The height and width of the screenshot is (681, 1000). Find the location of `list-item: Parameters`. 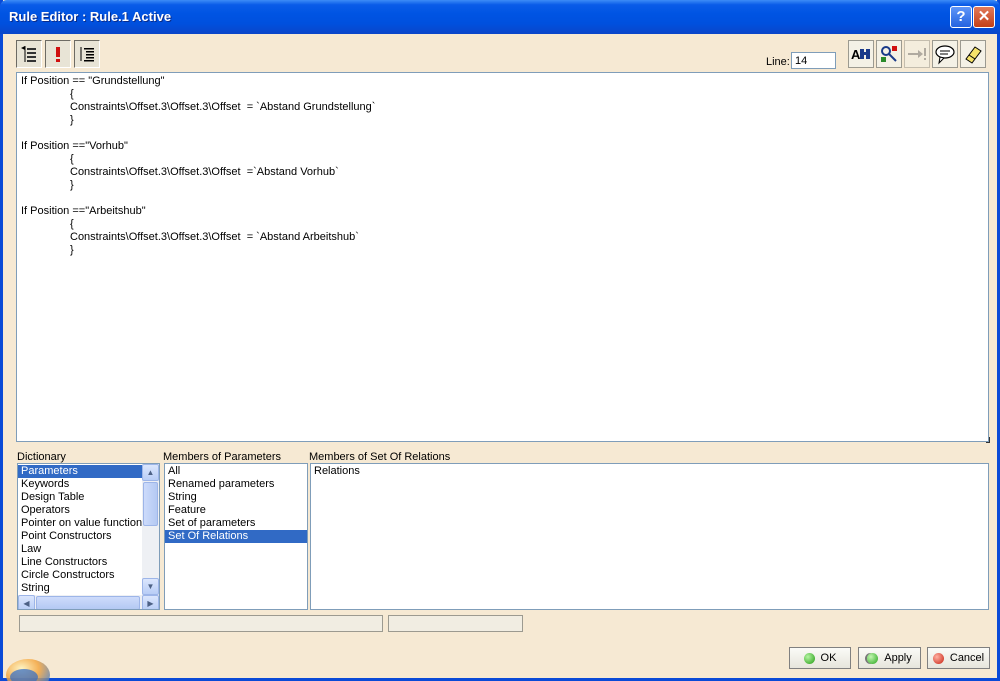

list-item: Parameters is located at coordinates (80, 471).